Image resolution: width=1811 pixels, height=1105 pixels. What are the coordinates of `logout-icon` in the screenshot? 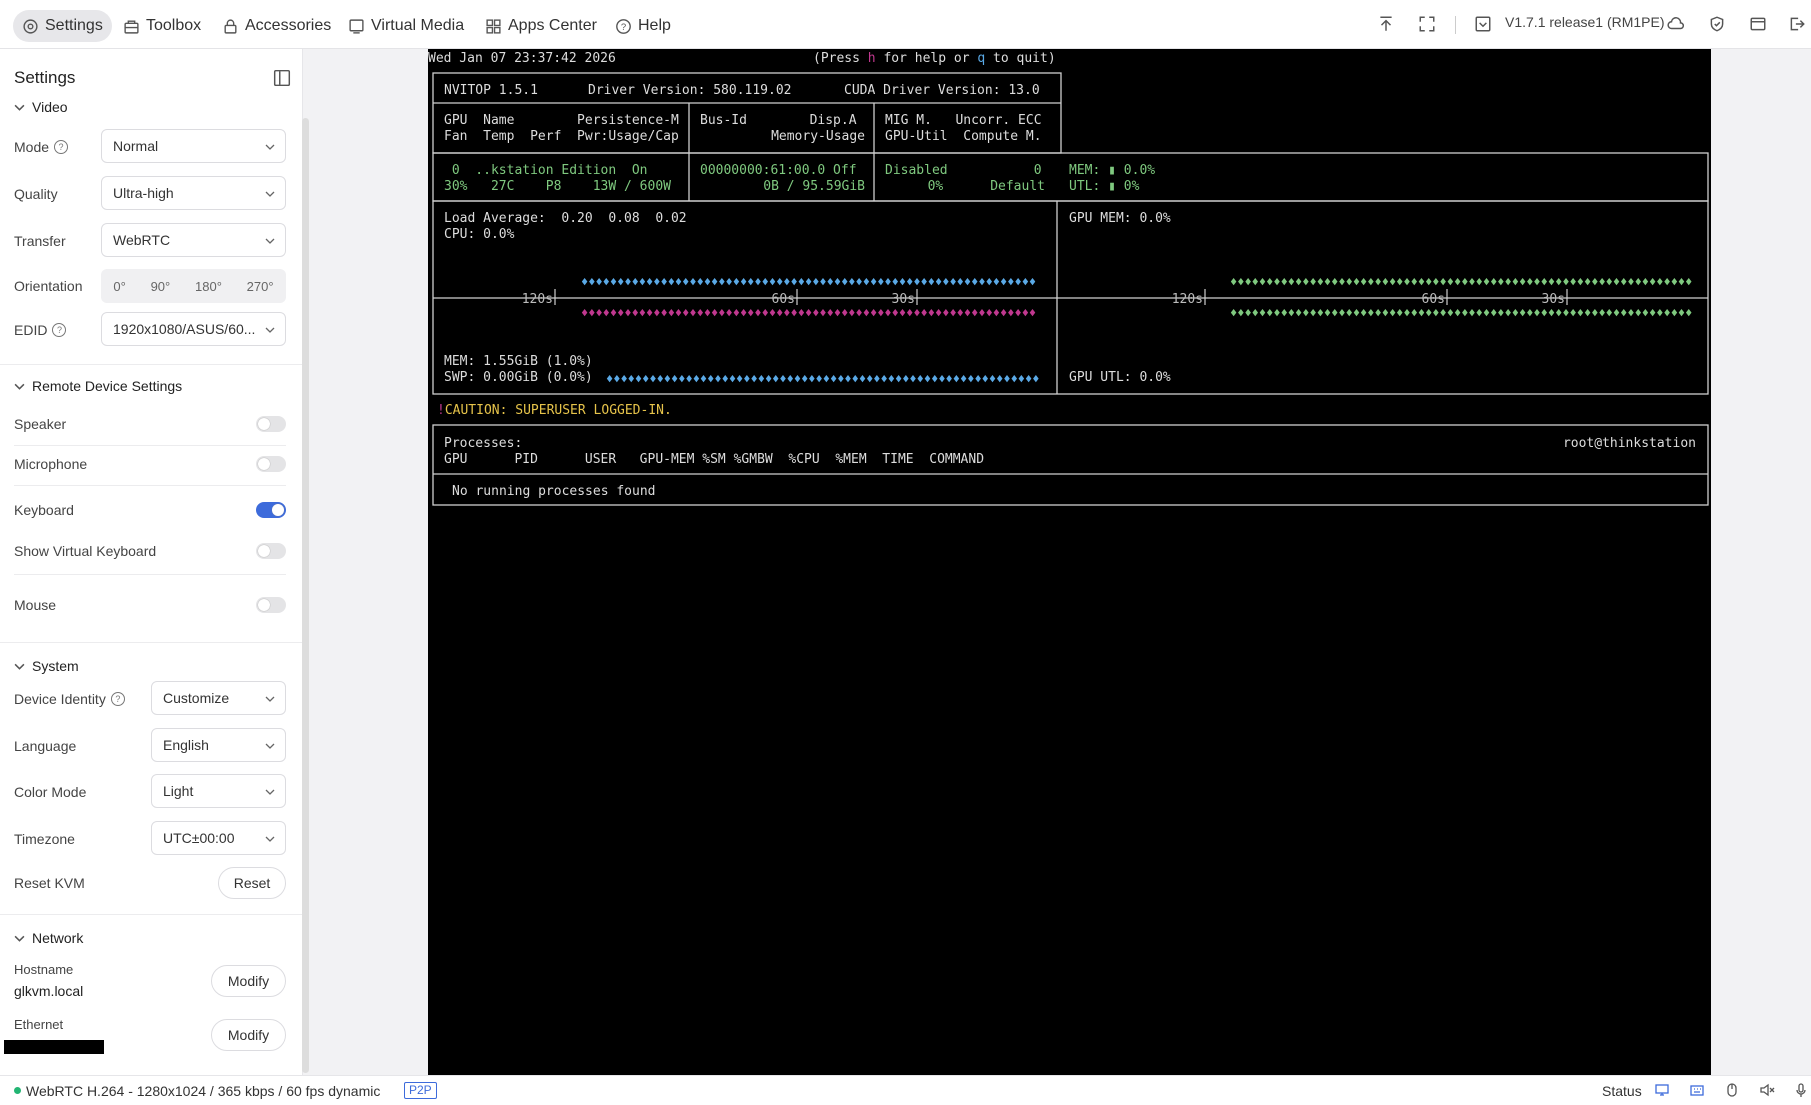 It's located at (1797, 24).